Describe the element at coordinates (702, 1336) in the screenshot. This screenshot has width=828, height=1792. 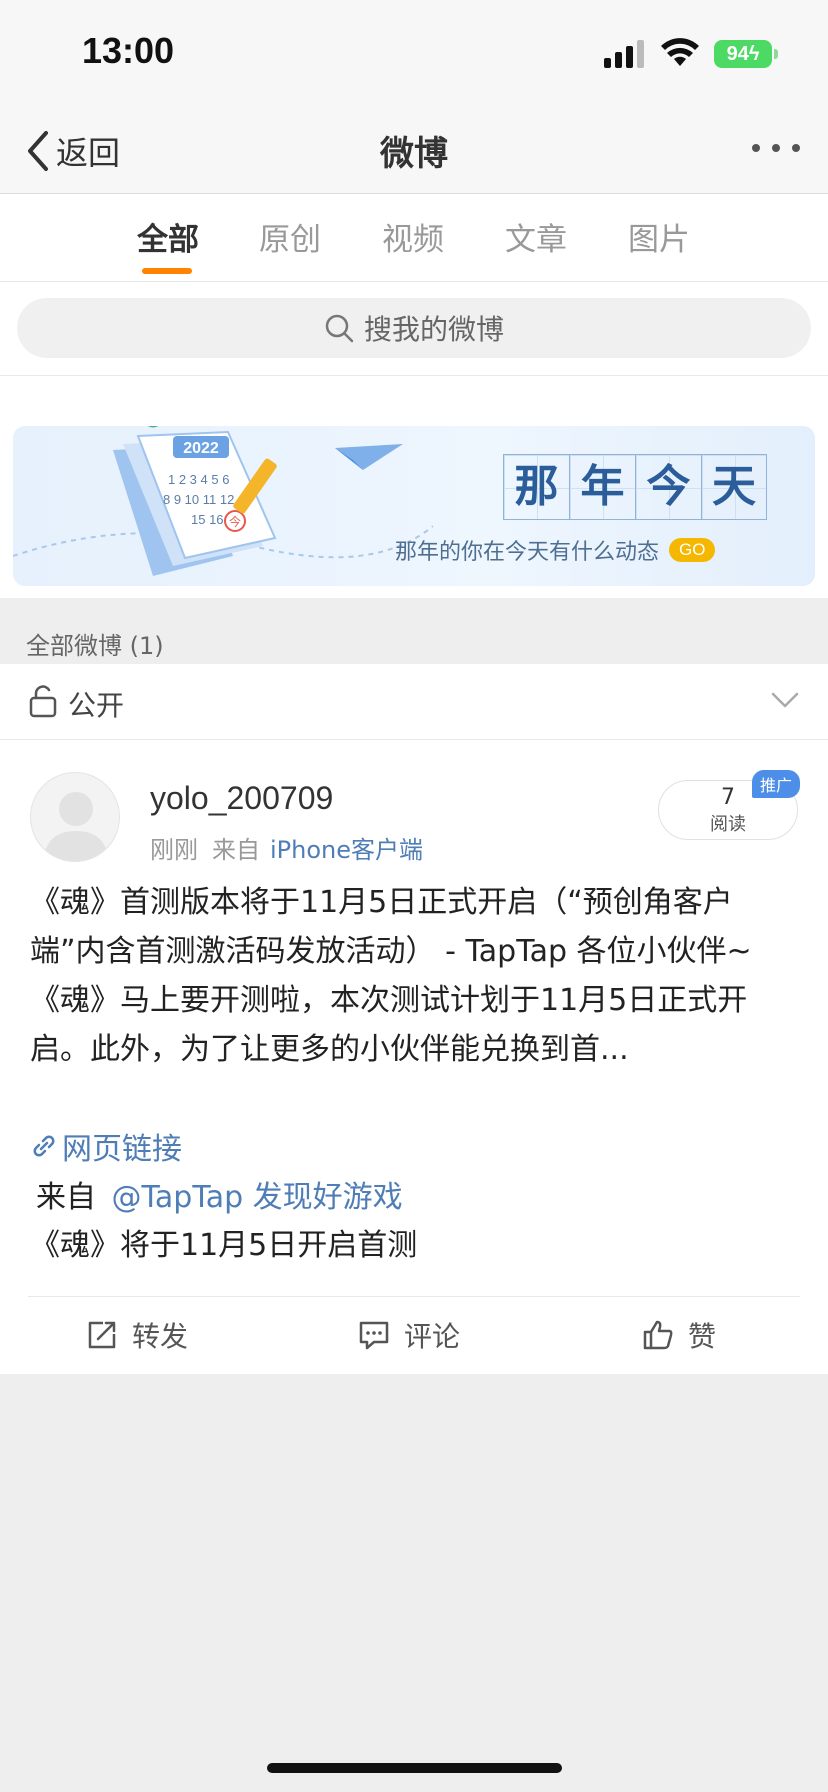
I see `like-label: 赞` at that location.